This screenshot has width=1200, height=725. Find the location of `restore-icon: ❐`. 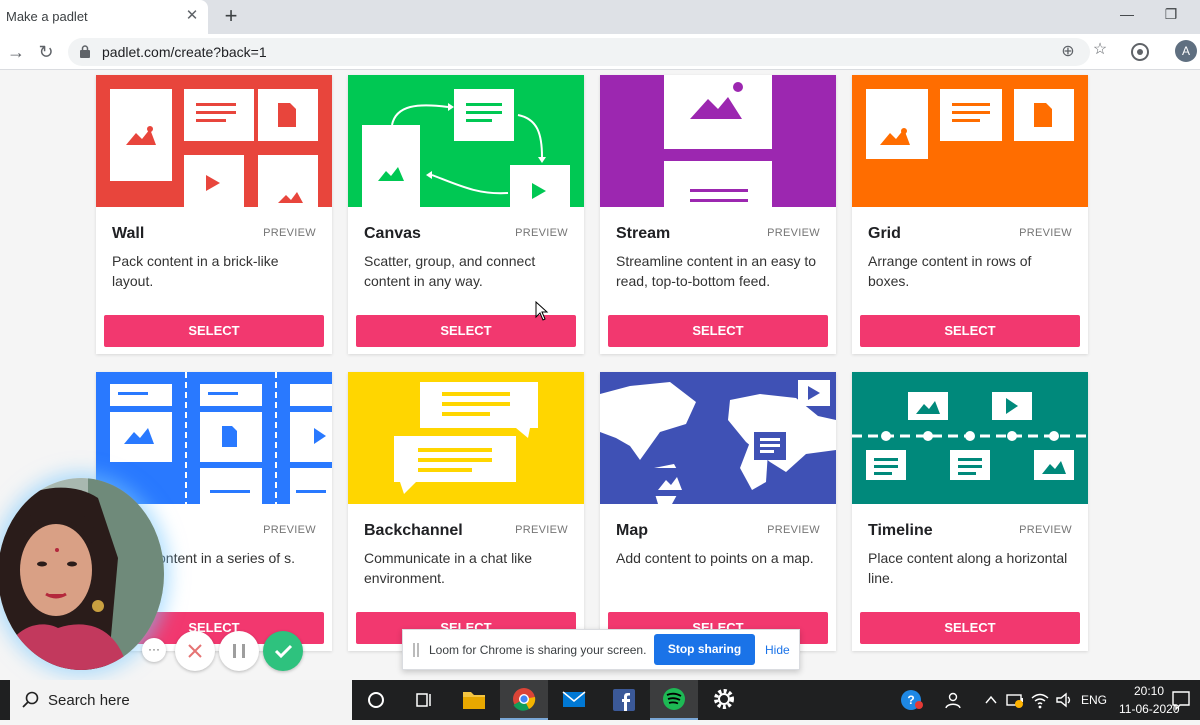

restore-icon: ❐ is located at coordinates (1171, 14).